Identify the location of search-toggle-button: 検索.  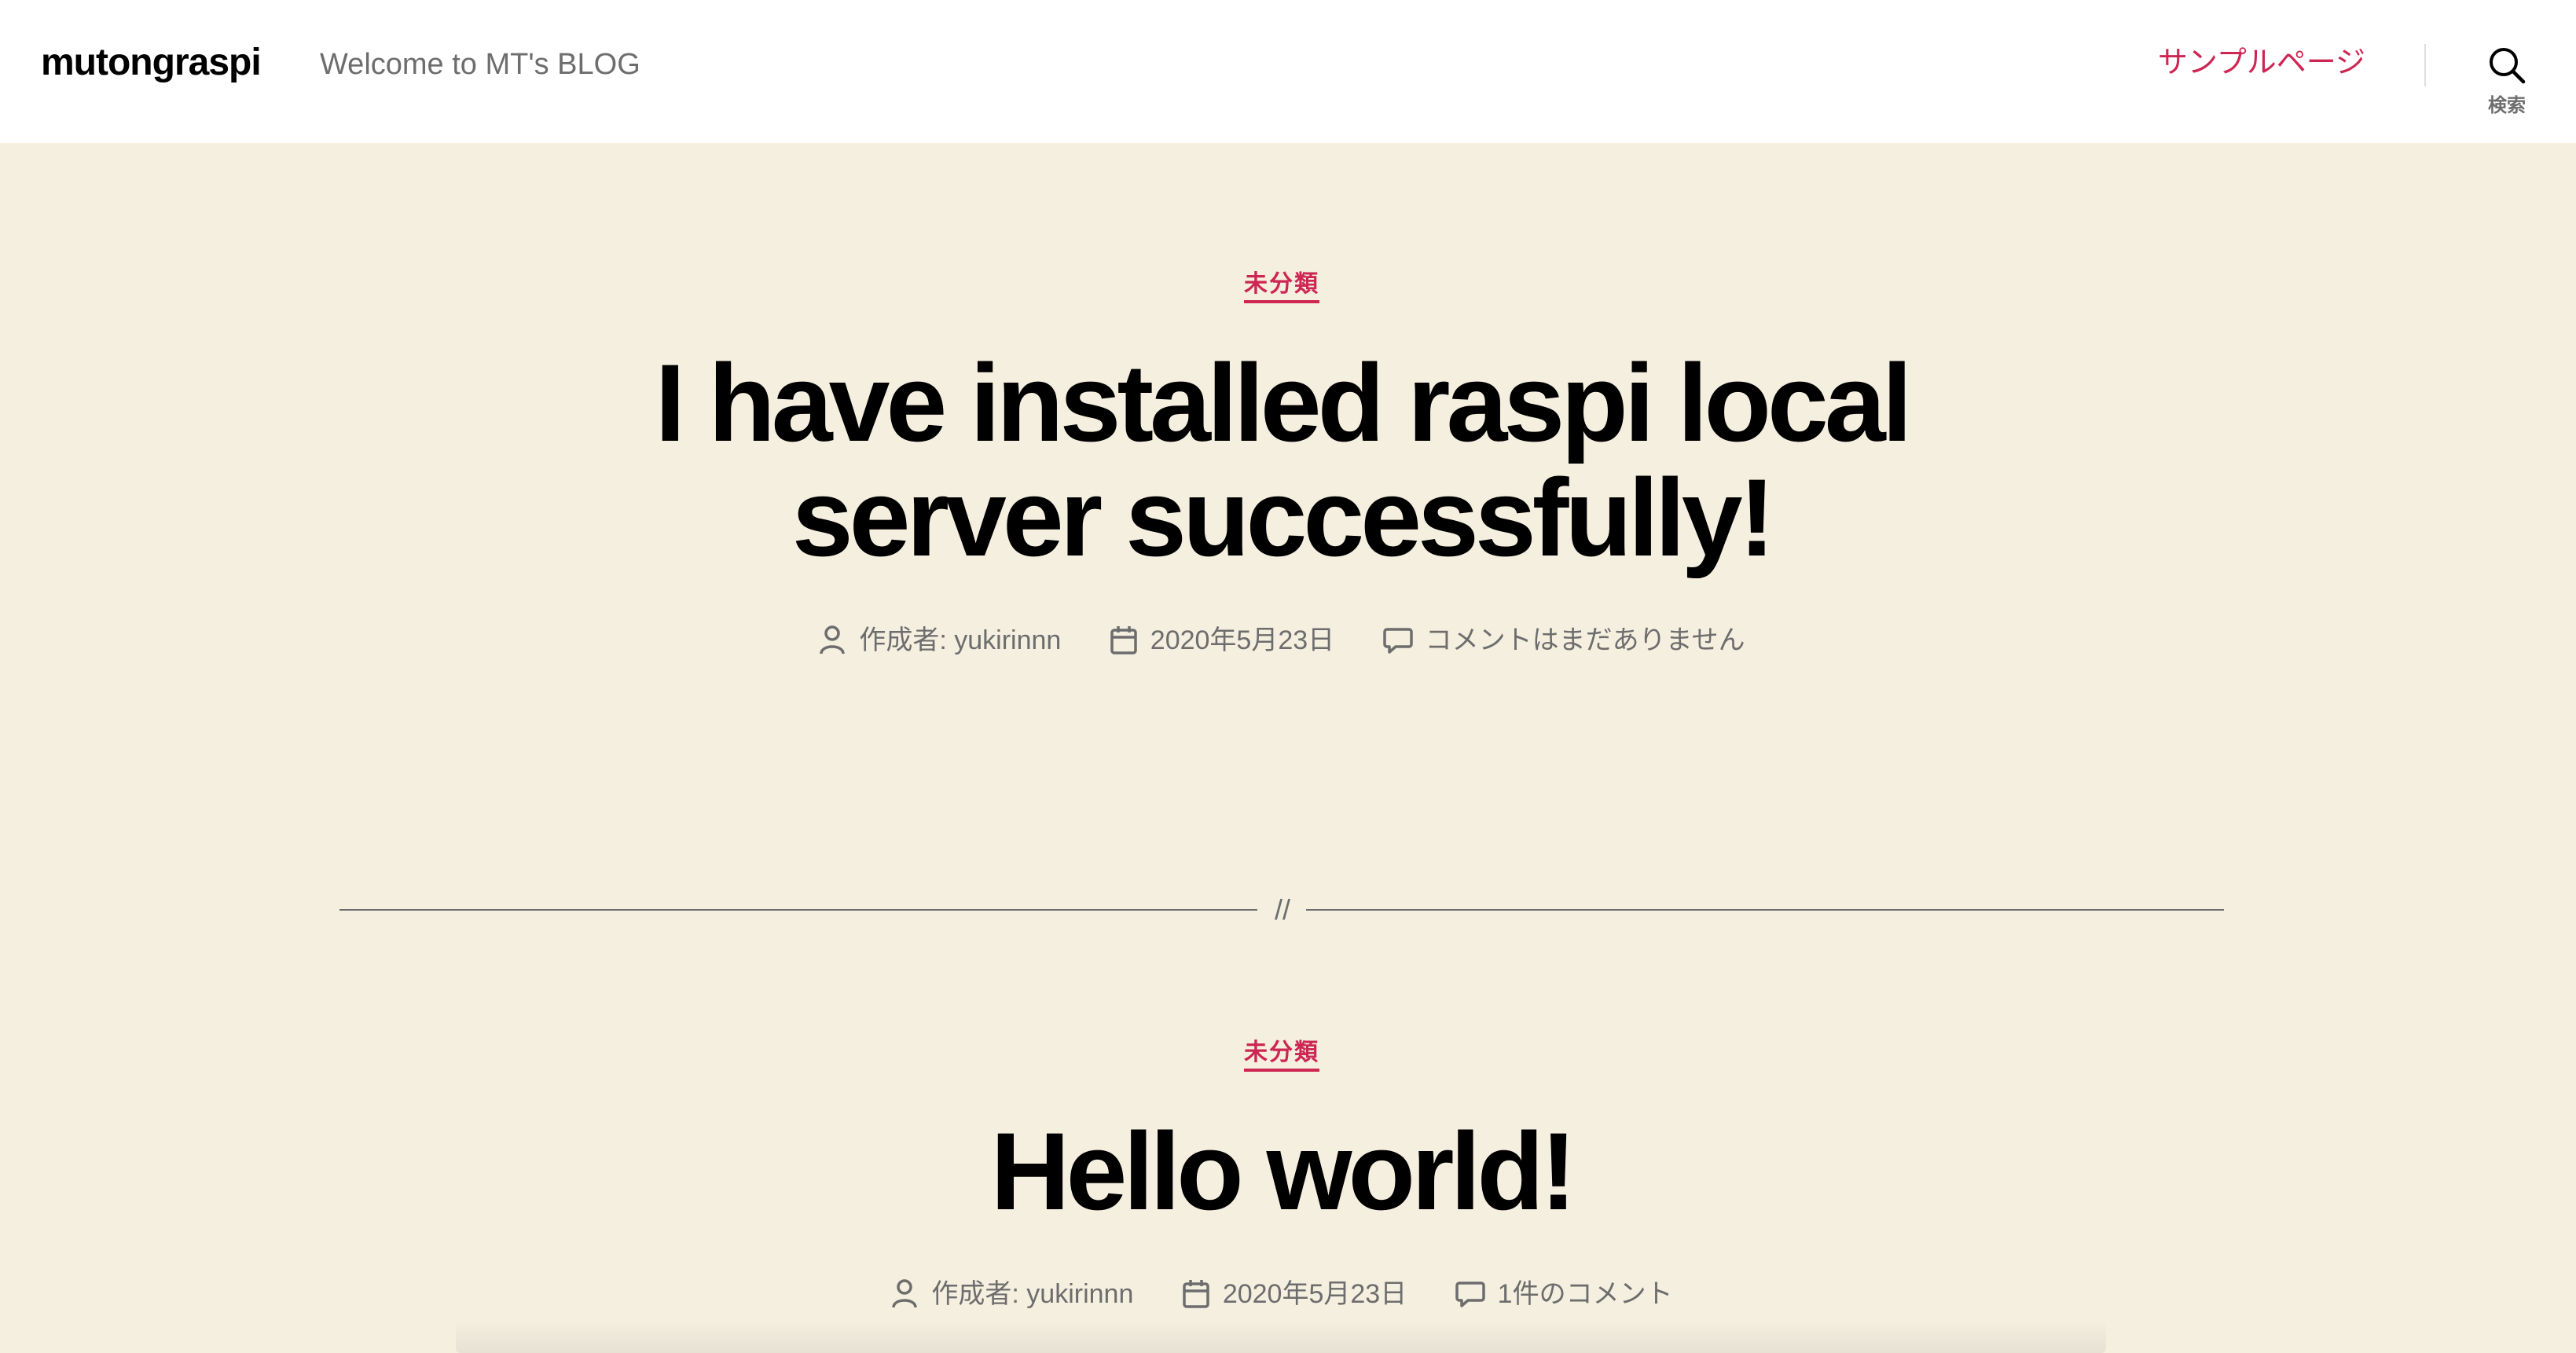
(2506, 80).